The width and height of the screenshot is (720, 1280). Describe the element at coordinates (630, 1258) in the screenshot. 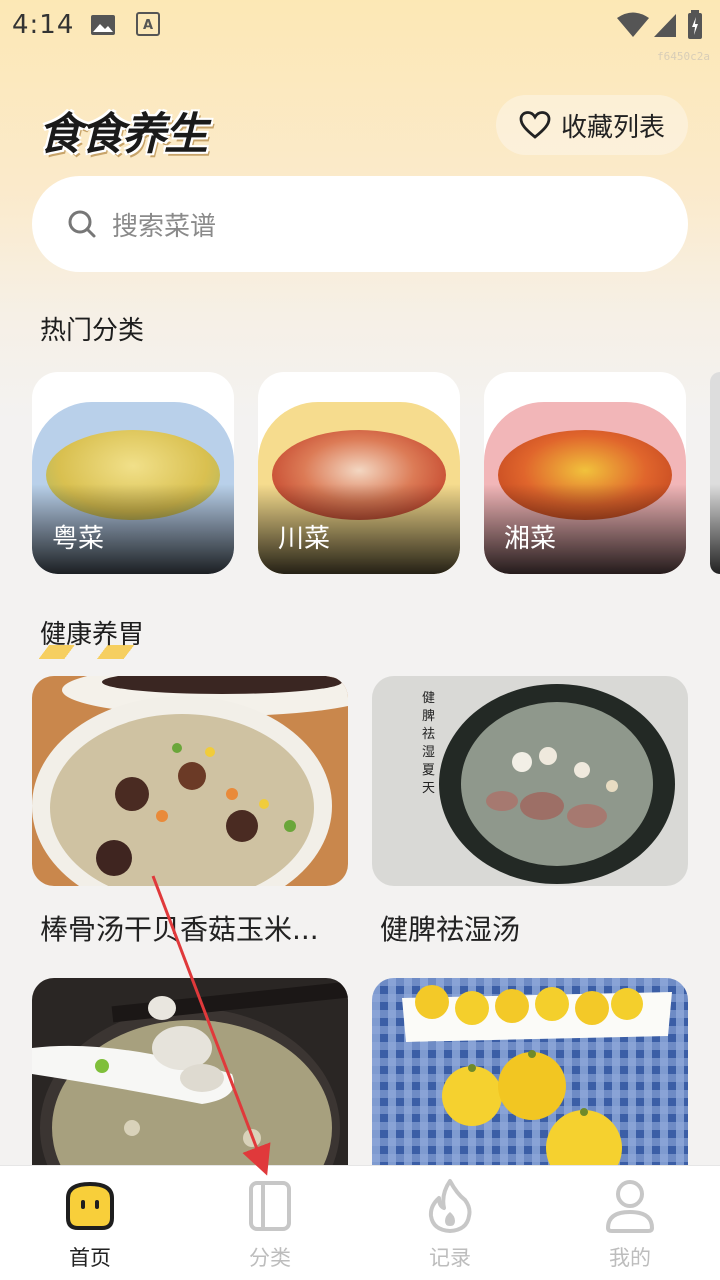

I see `nav-label: 我的` at that location.